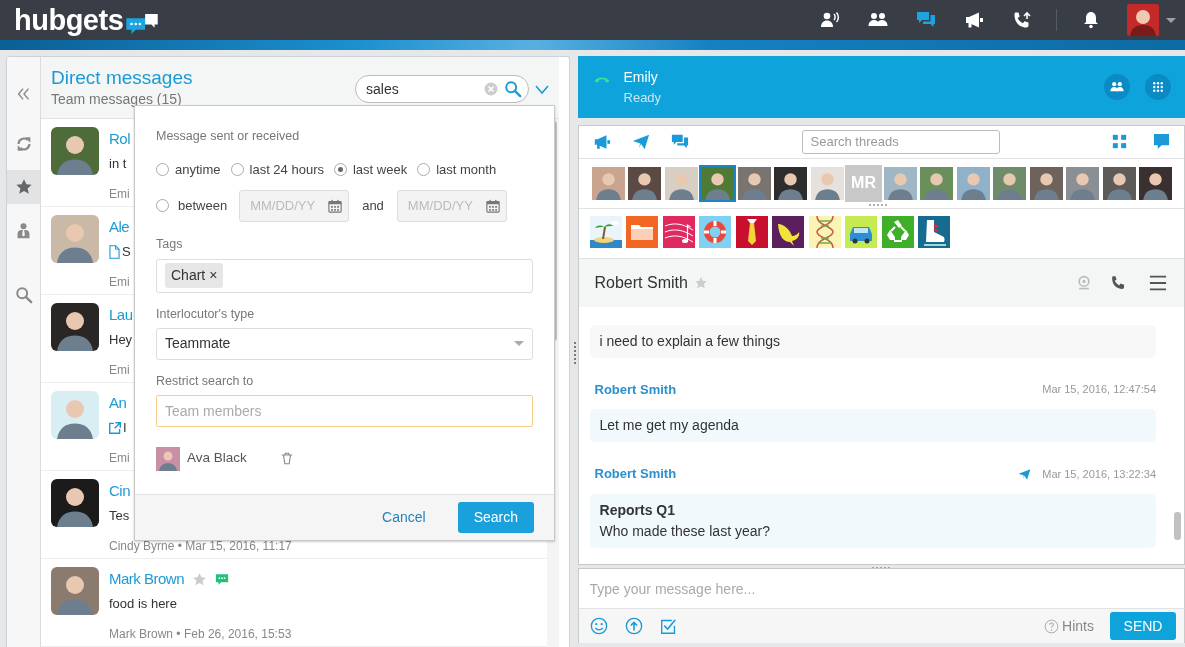  I want to click on caller-name: Emily, so click(641, 77).